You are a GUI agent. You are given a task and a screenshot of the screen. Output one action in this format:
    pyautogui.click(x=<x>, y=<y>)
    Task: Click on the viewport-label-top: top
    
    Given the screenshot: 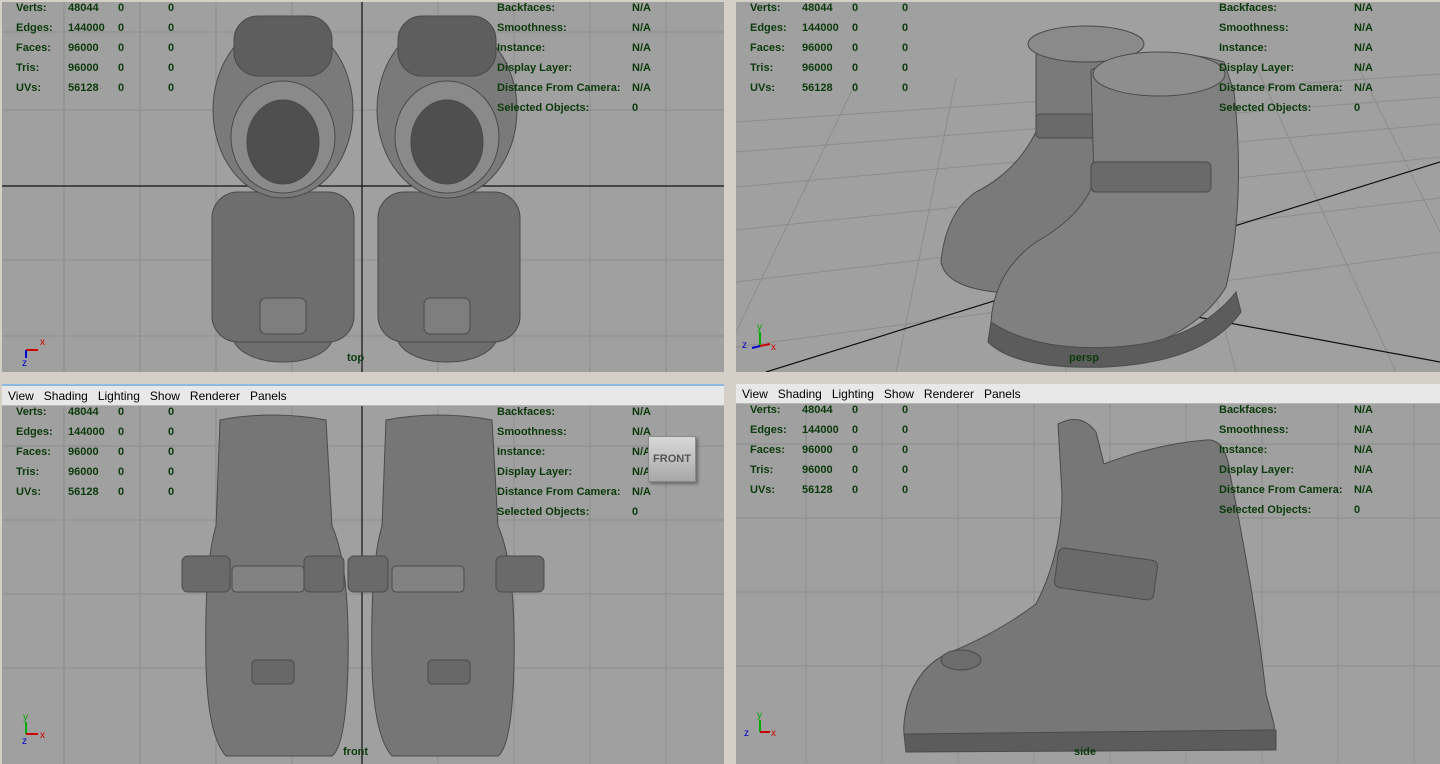 What is the action you would take?
    pyautogui.click(x=356, y=358)
    